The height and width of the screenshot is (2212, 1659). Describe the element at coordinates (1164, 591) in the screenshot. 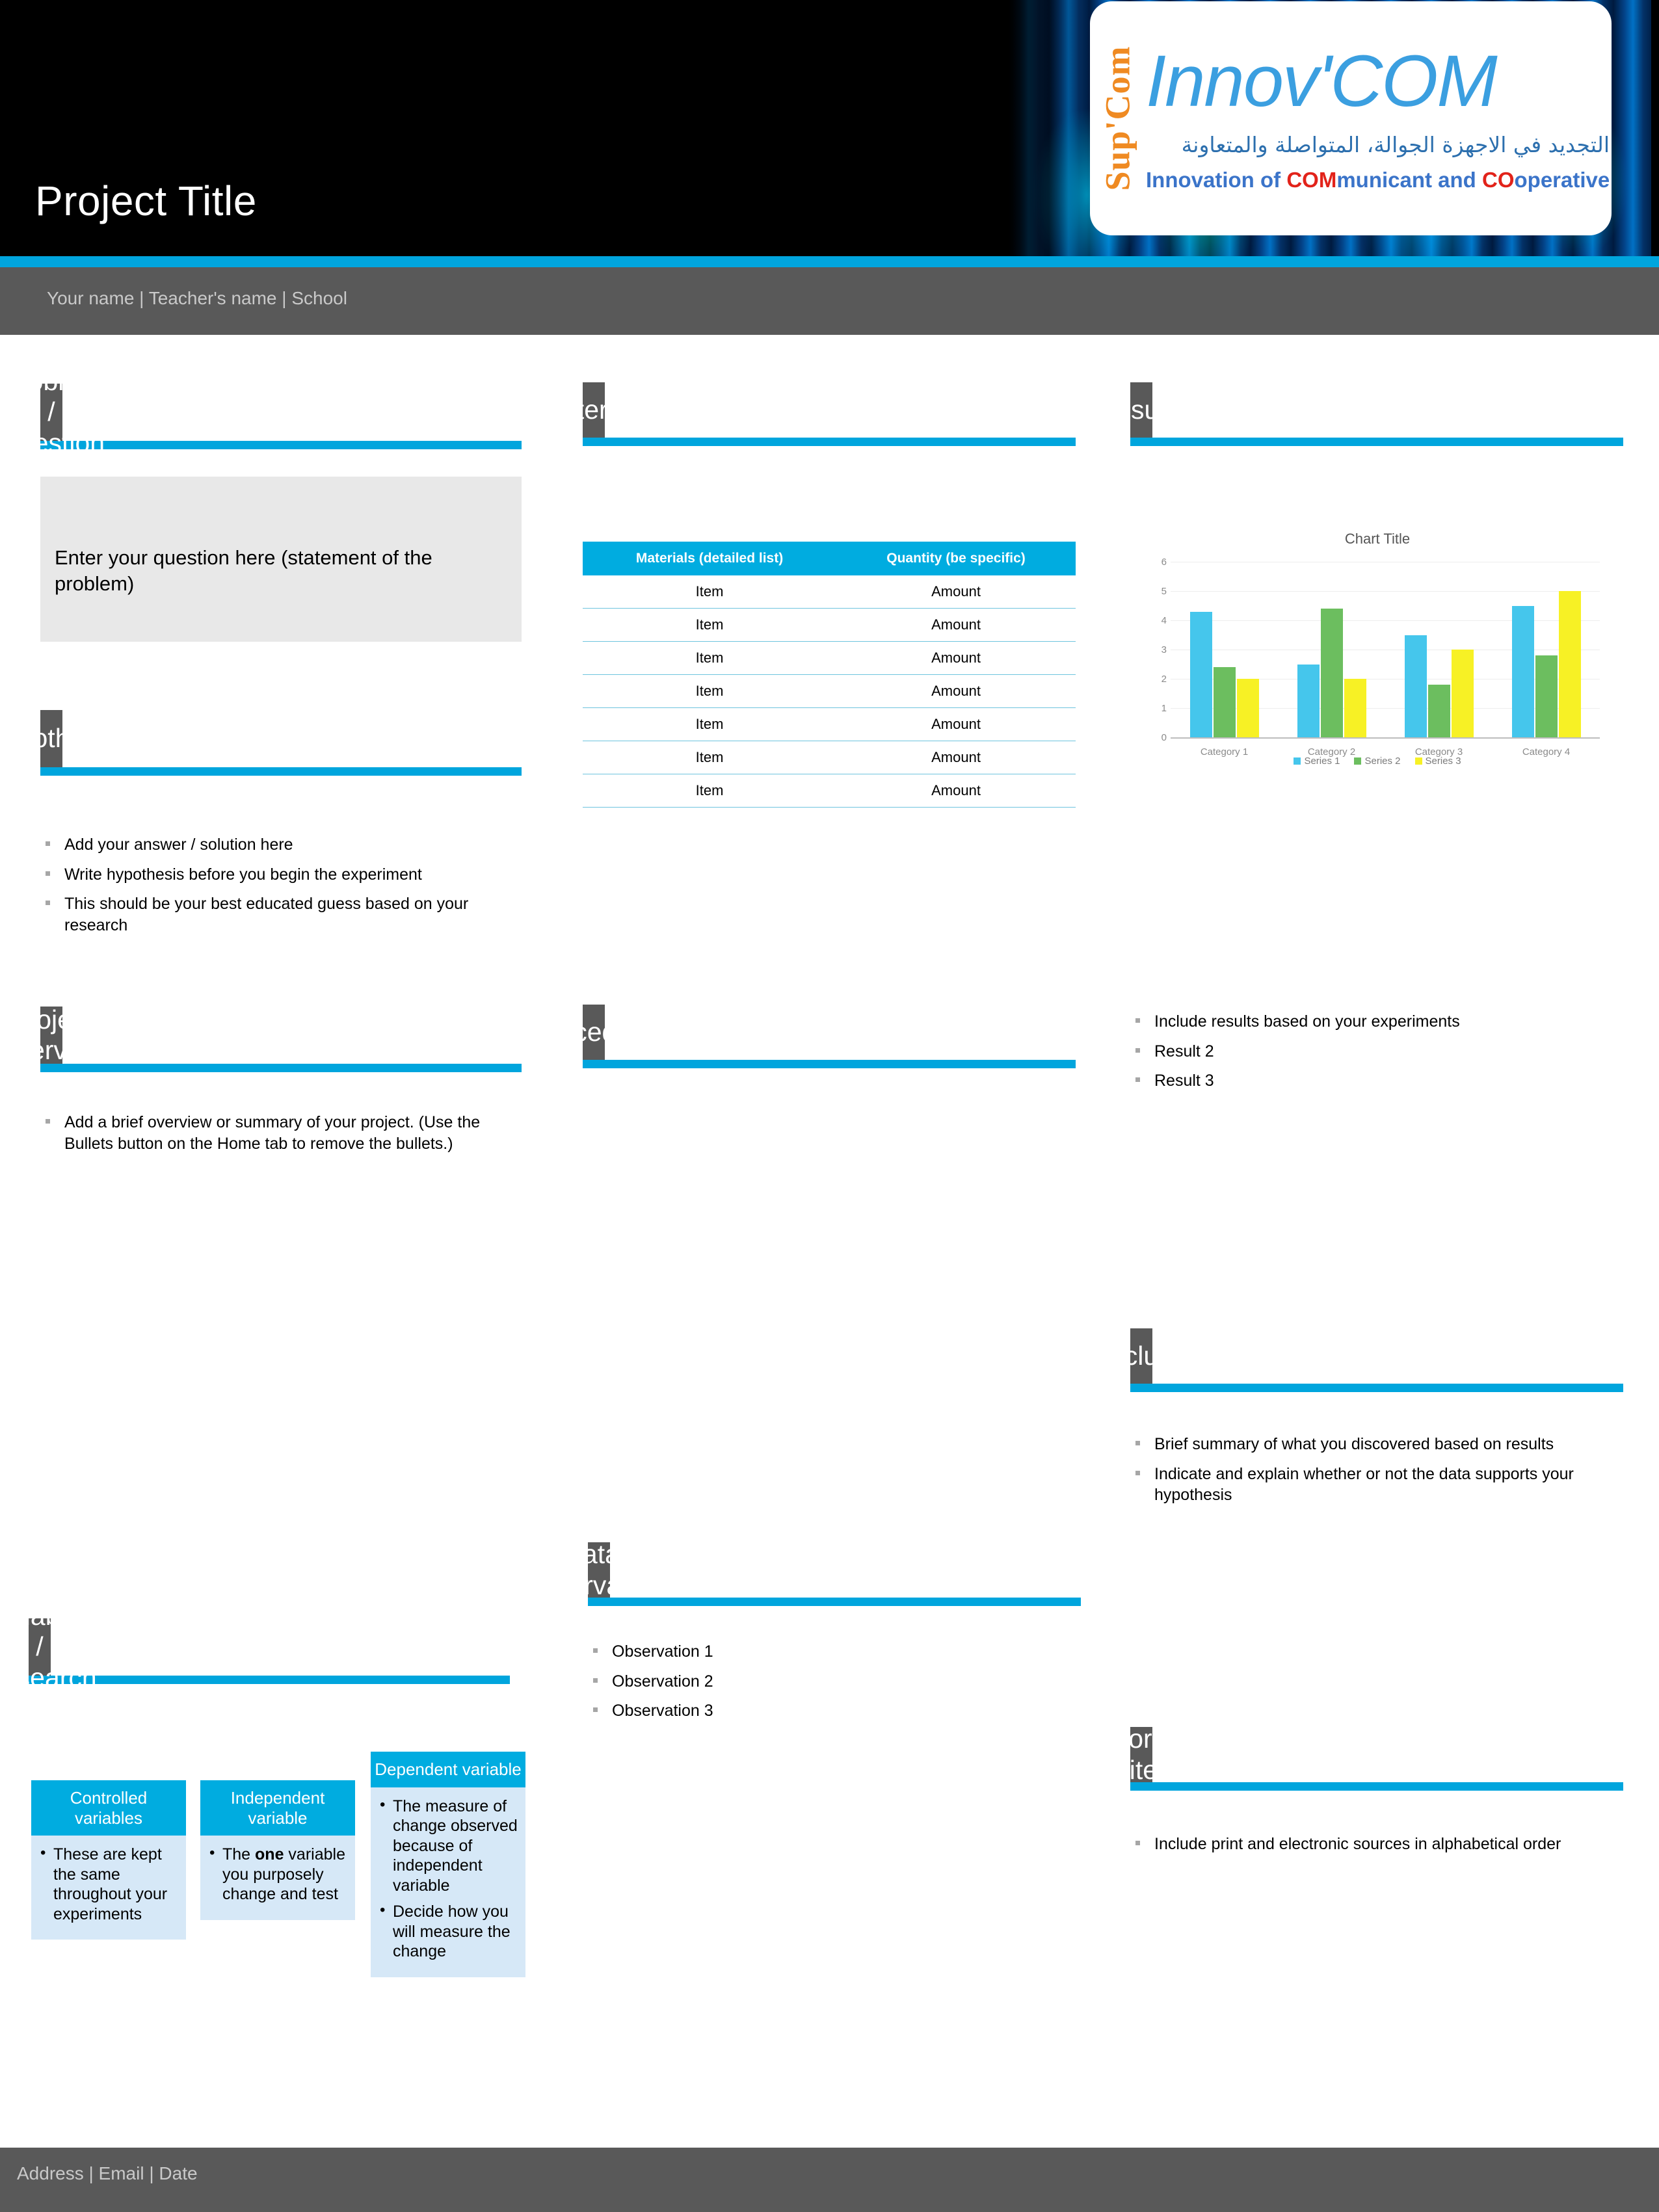

I see `chart-y-tick-label: 5` at that location.